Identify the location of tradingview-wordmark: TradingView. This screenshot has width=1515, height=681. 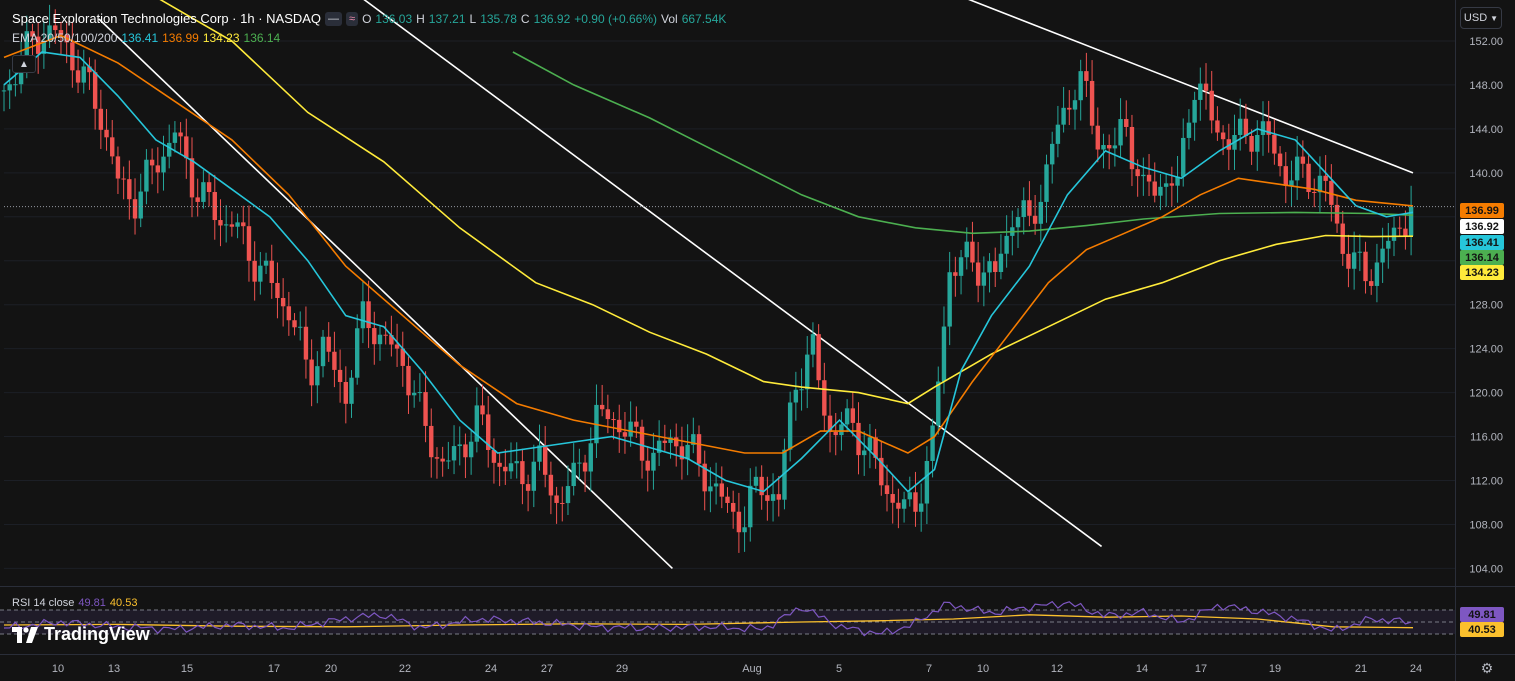
(97, 634).